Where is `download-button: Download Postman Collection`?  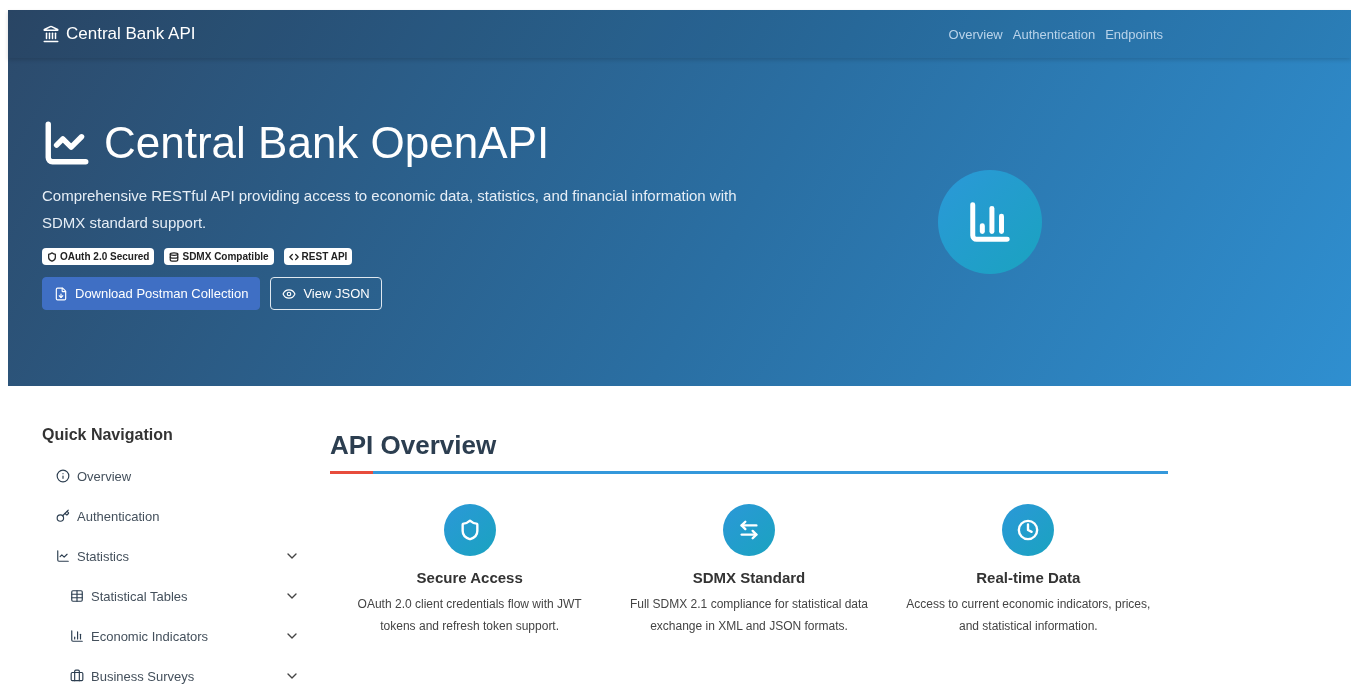 download-button: Download Postman Collection is located at coordinates (151, 293).